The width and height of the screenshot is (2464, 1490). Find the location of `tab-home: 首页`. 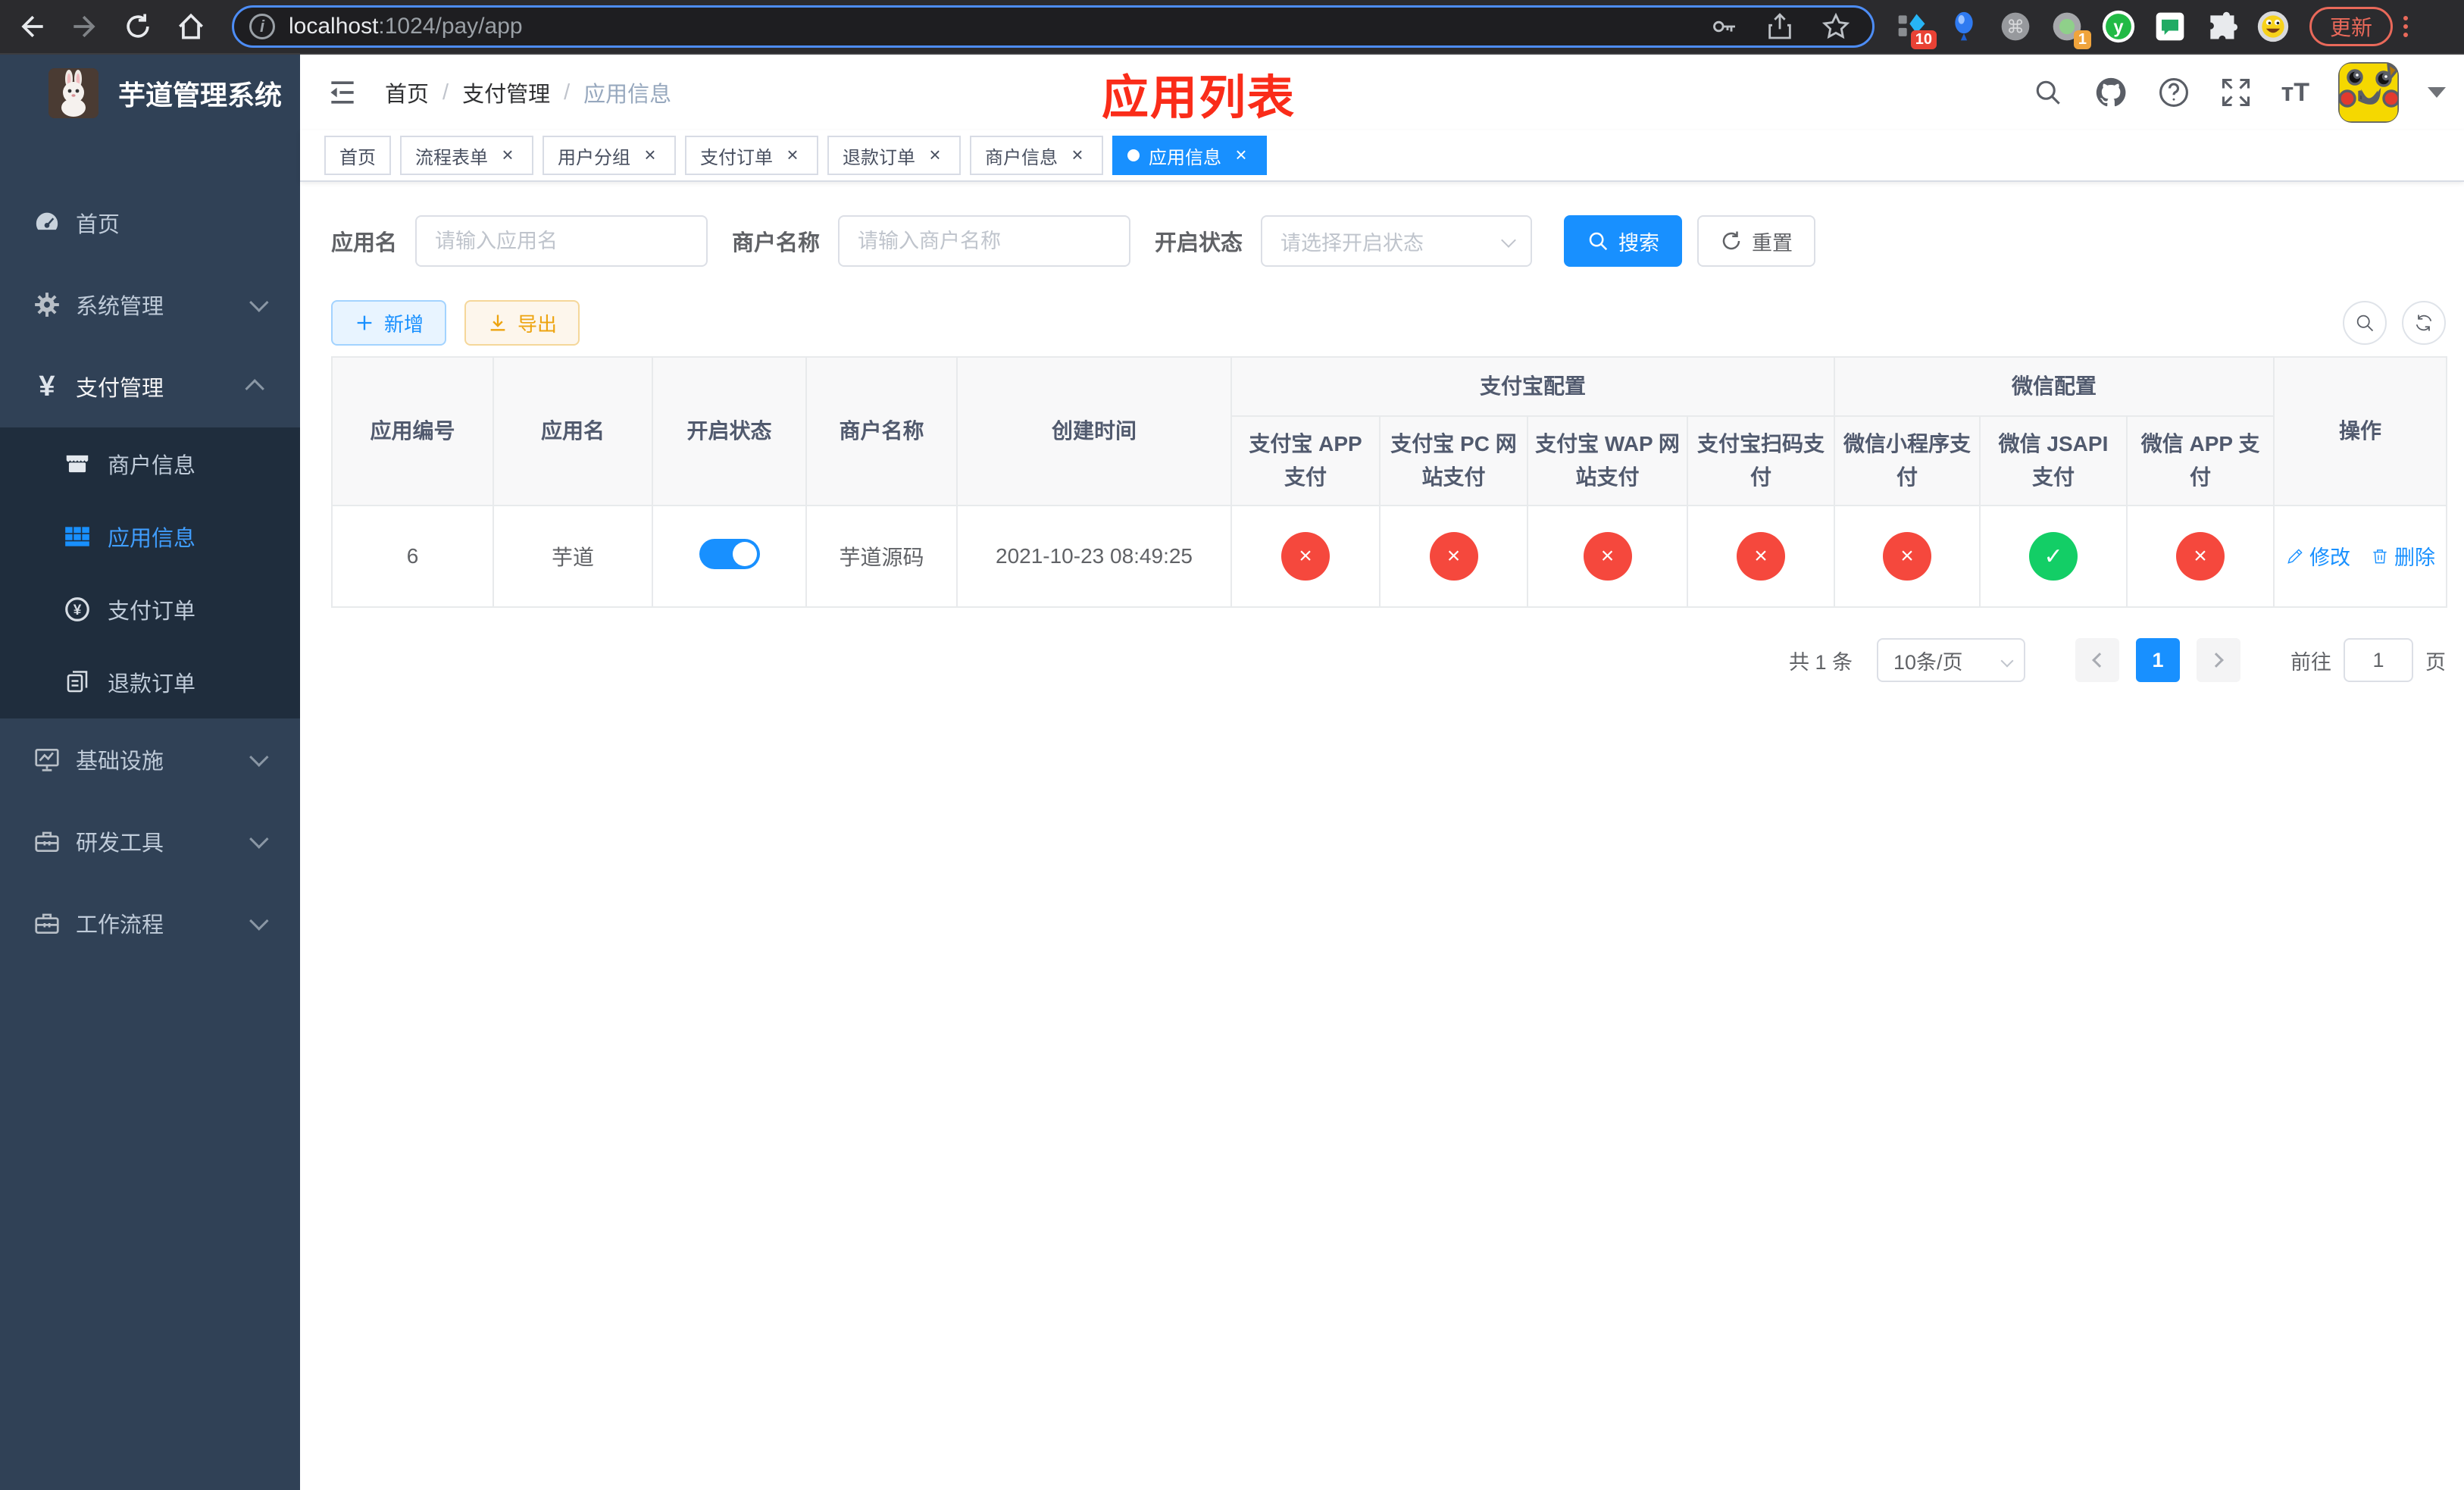

tab-home: 首页 is located at coordinates (357, 155).